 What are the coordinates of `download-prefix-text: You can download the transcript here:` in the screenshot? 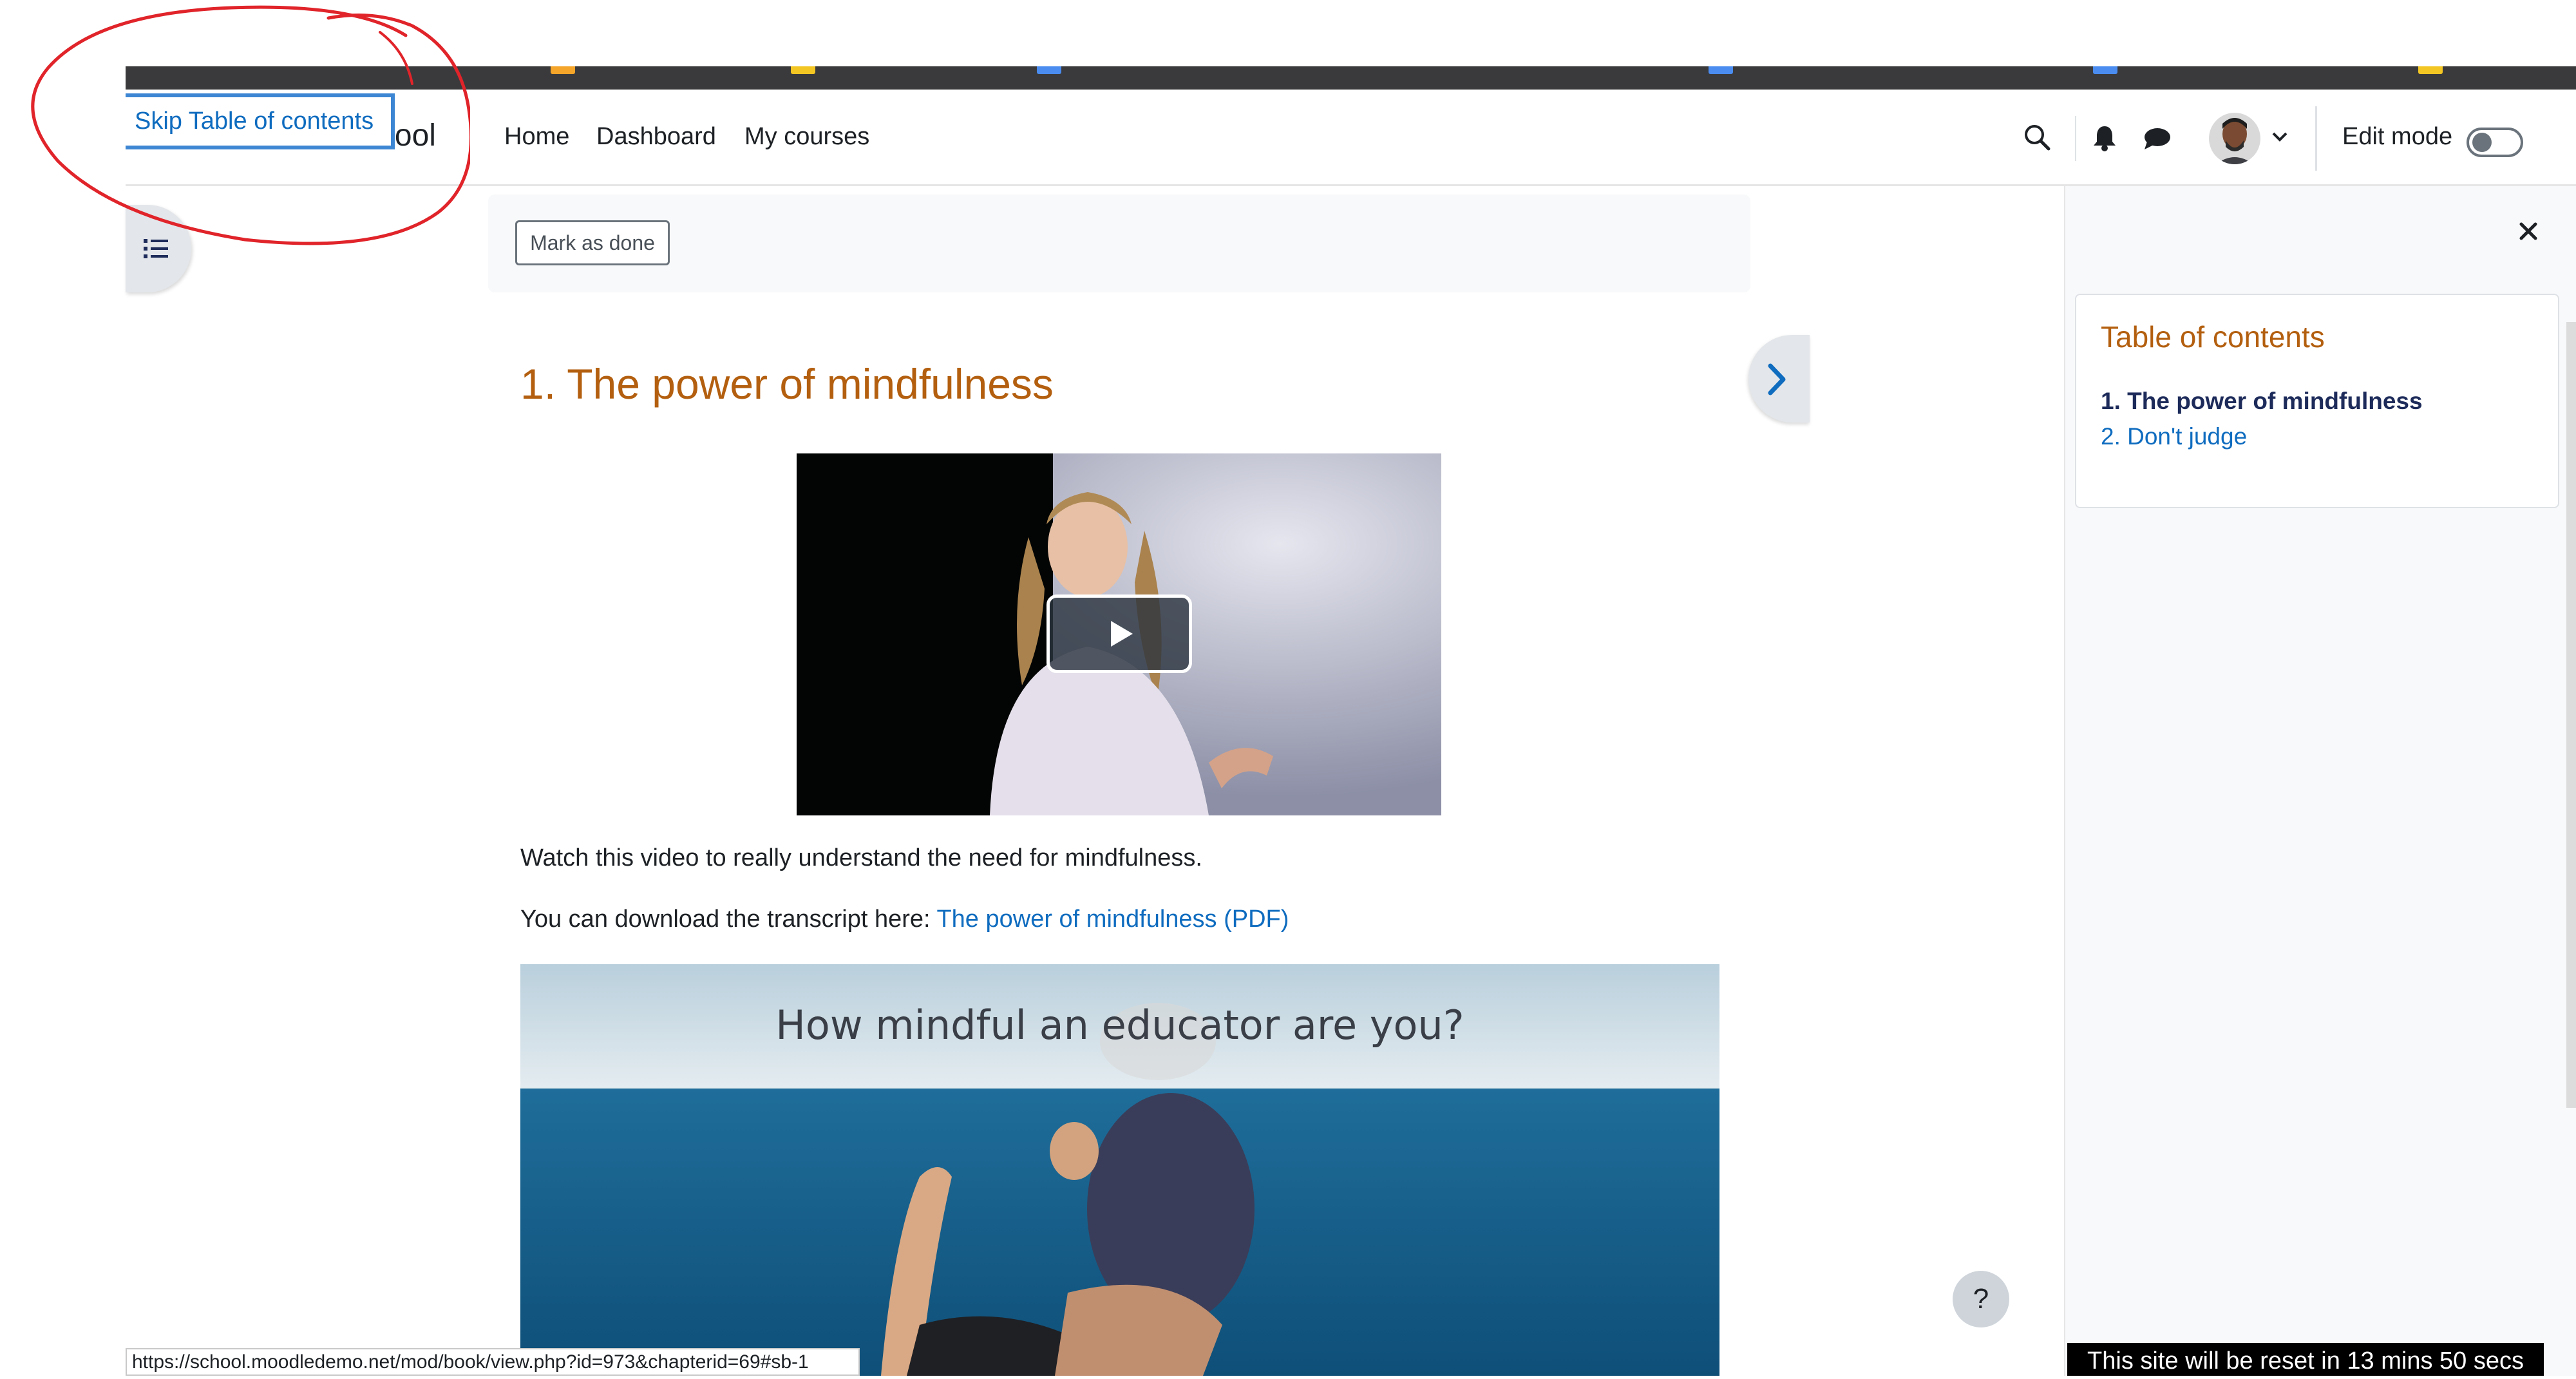 It's located at (728, 919).